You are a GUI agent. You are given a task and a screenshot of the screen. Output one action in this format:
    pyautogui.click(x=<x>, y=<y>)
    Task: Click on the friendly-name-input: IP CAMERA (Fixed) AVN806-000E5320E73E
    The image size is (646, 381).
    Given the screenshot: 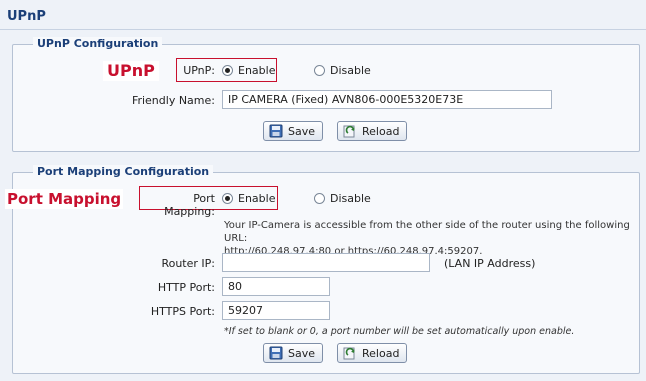 What is the action you would take?
    pyautogui.click(x=387, y=99)
    